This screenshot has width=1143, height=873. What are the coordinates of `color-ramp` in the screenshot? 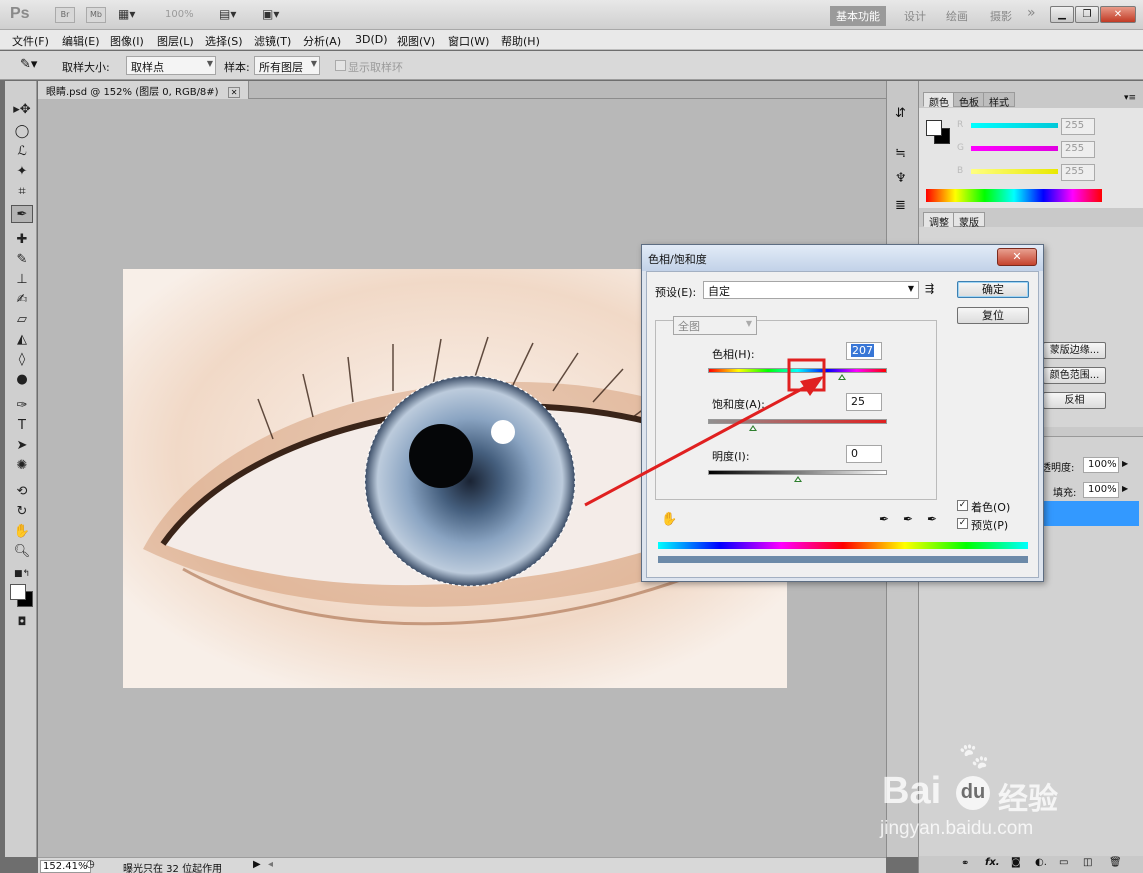 It's located at (1014, 195).